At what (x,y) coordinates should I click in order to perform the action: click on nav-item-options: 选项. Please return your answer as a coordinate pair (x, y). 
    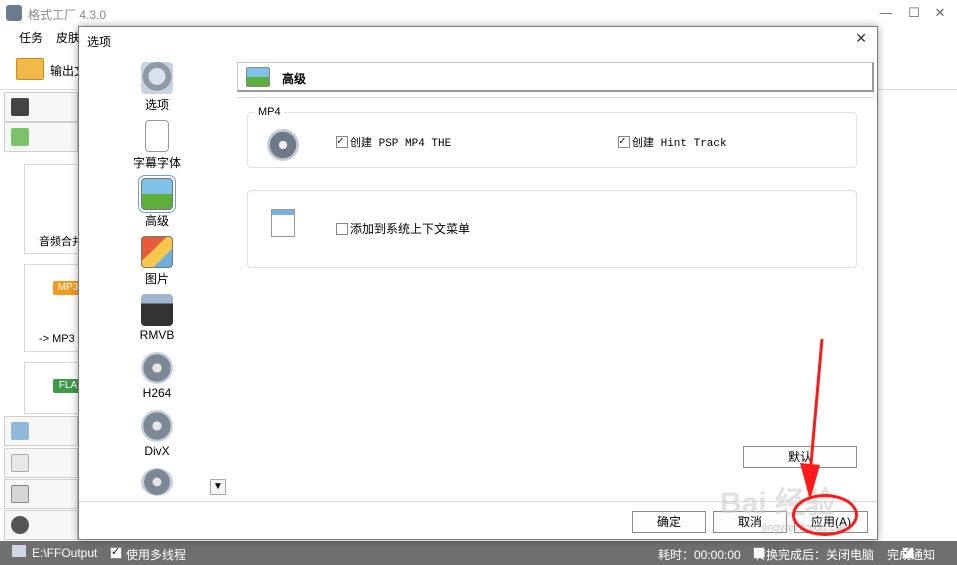
    Looking at the image, I should click on (157, 87).